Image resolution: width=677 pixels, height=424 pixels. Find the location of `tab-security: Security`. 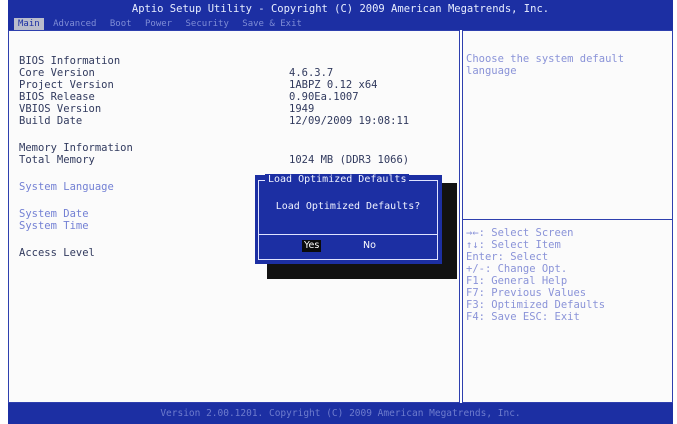

tab-security: Security is located at coordinates (207, 24).